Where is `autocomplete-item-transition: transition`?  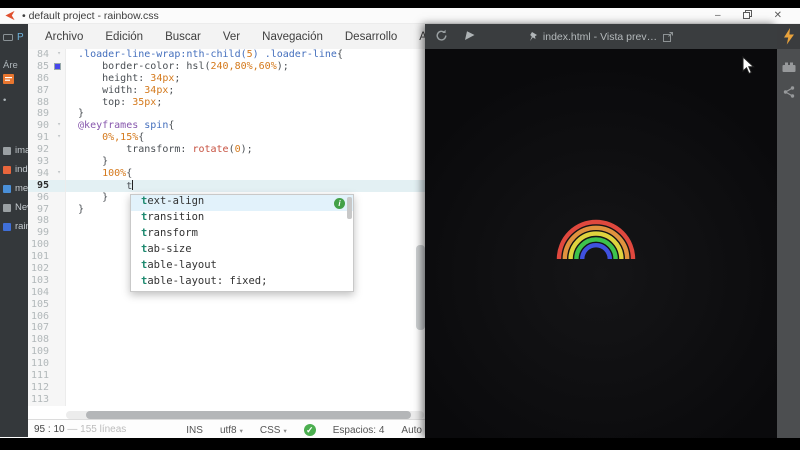
autocomplete-item-transition: transition is located at coordinates (242, 219).